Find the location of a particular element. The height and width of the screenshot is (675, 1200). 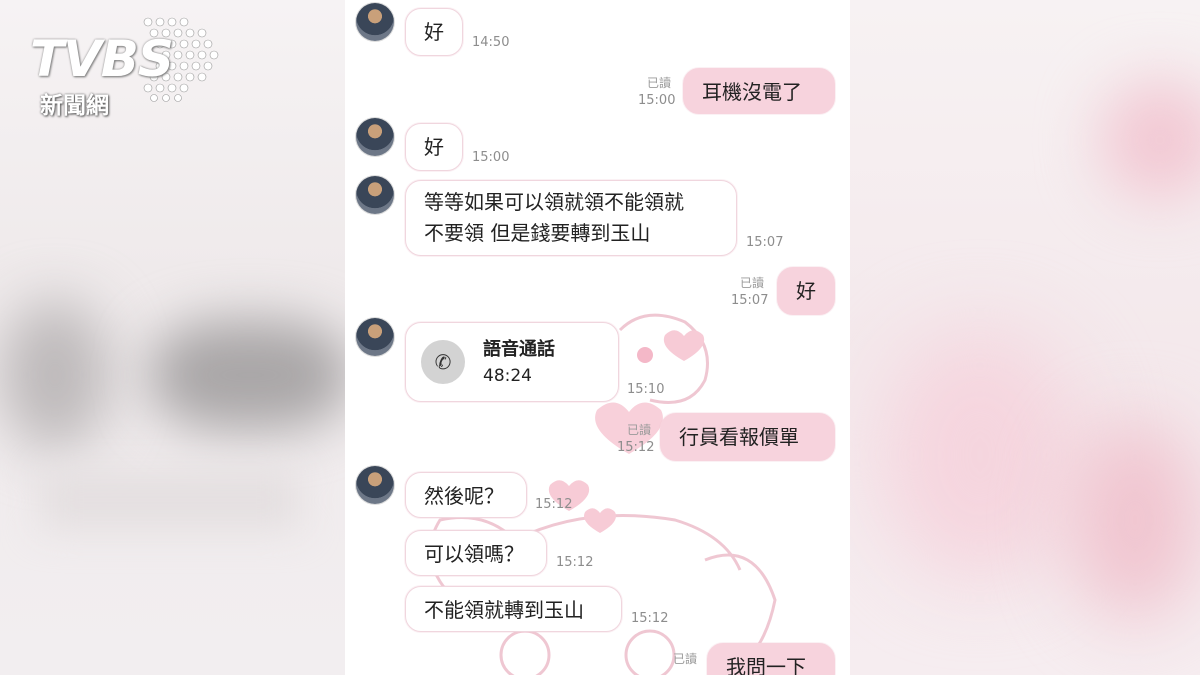

logo-brand: TVBS is located at coordinates (102, 59).